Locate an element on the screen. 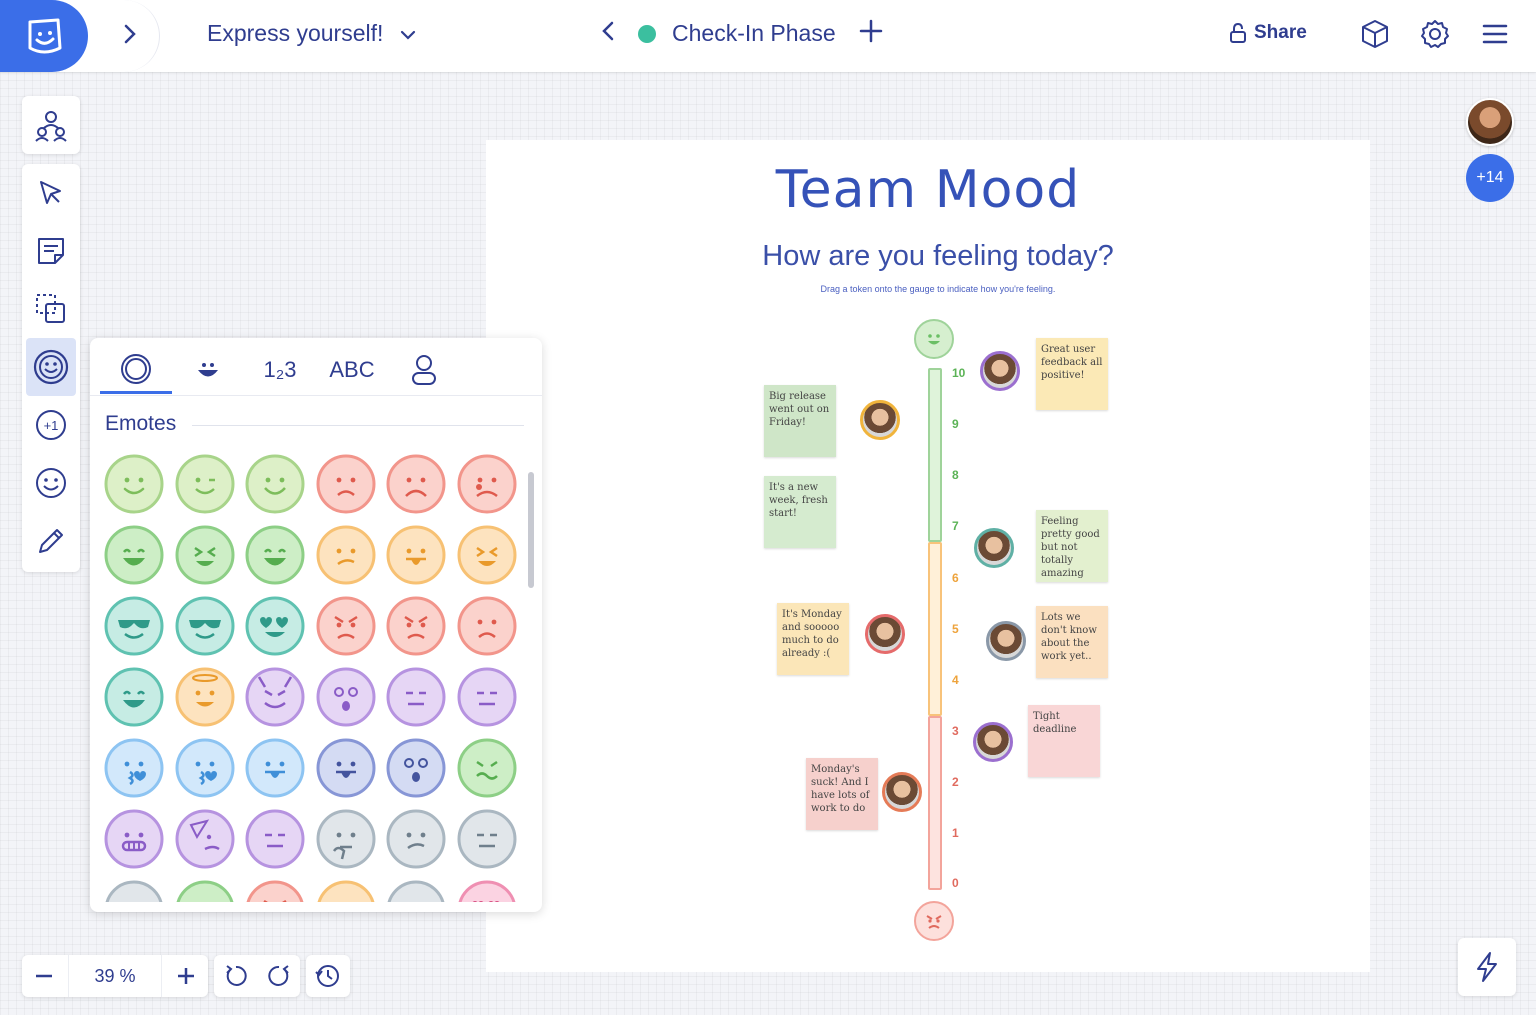  redo-button is located at coordinates (278, 976).